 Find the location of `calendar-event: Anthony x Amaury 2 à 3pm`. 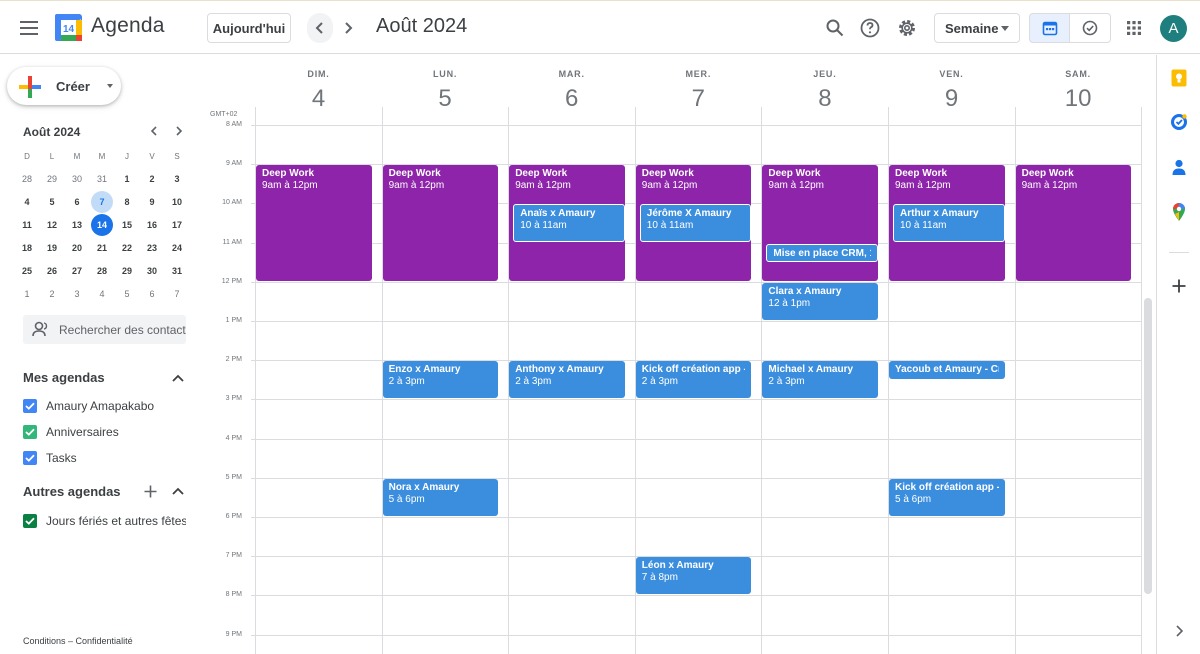

calendar-event: Anthony x Amaury 2 à 3pm is located at coordinates (567, 380).